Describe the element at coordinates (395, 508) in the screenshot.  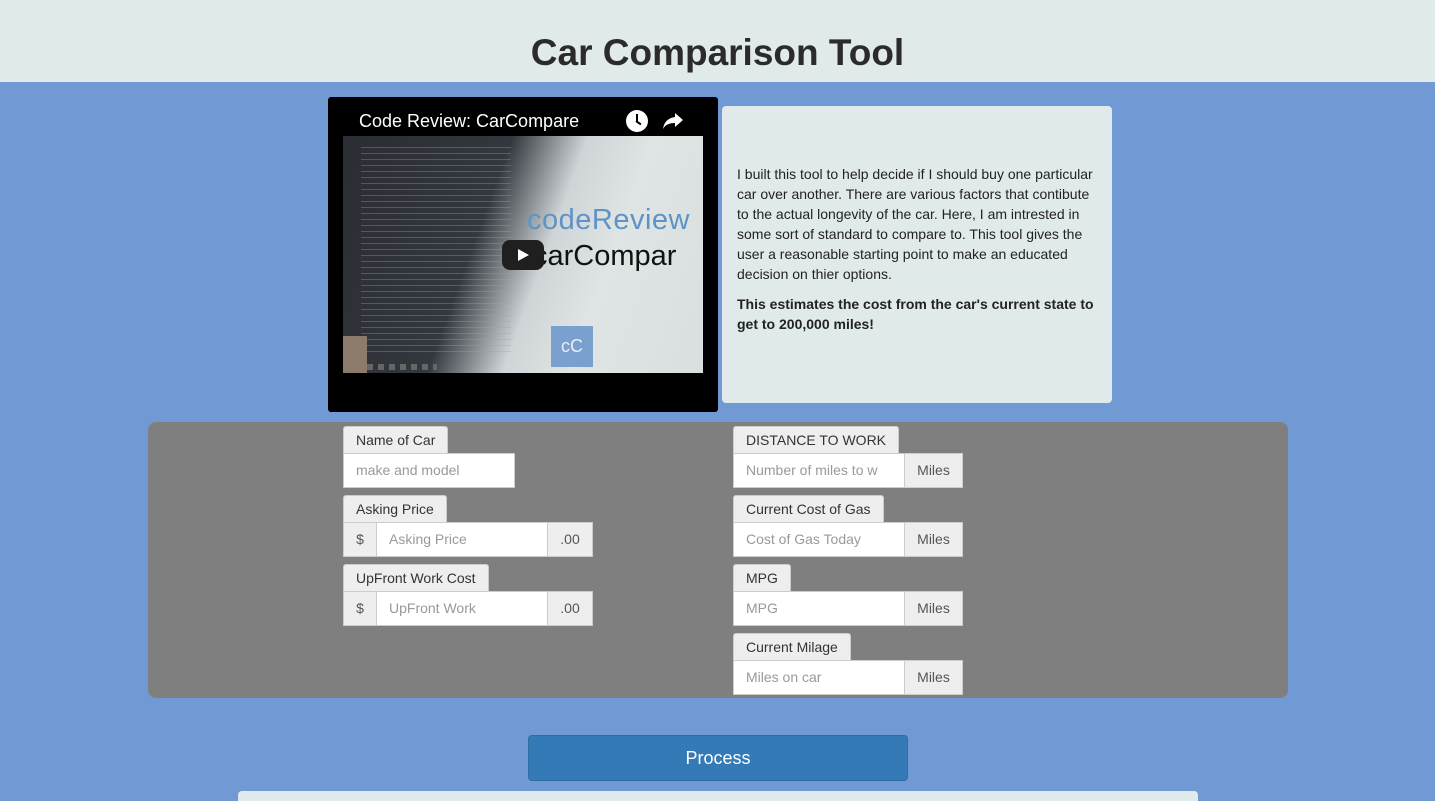
I see `asking-price-label: Asking Price` at that location.